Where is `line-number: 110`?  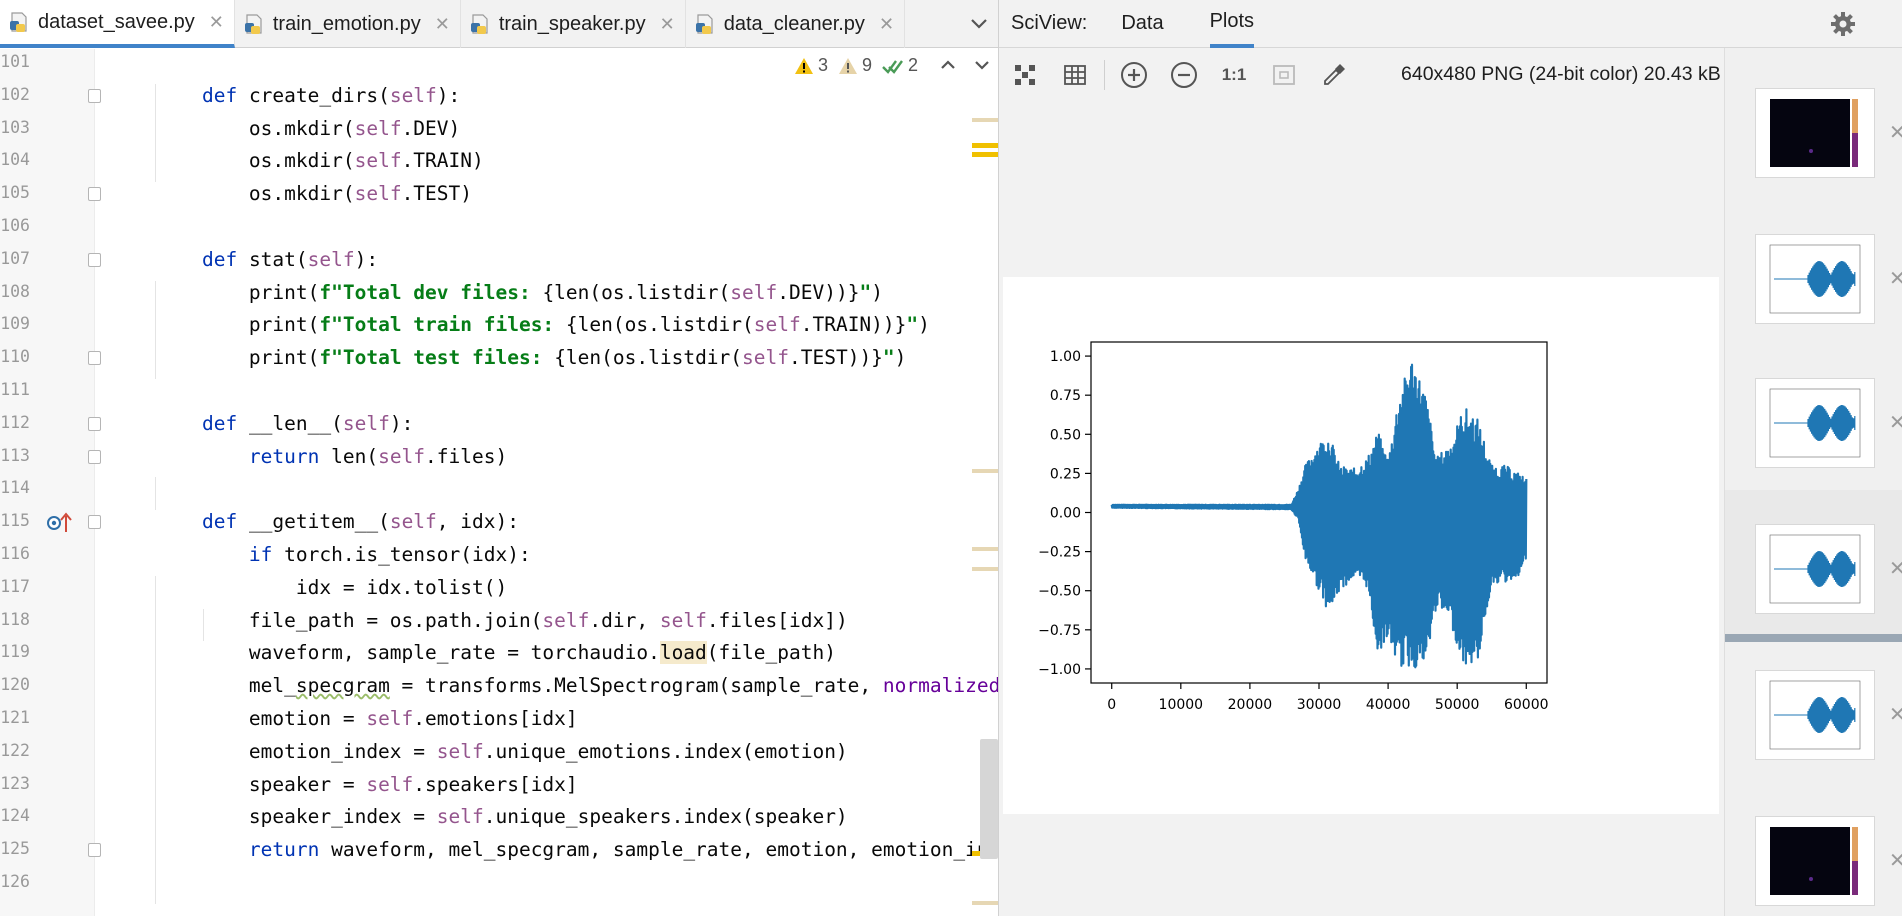 line-number: 110 is located at coordinates (15, 357).